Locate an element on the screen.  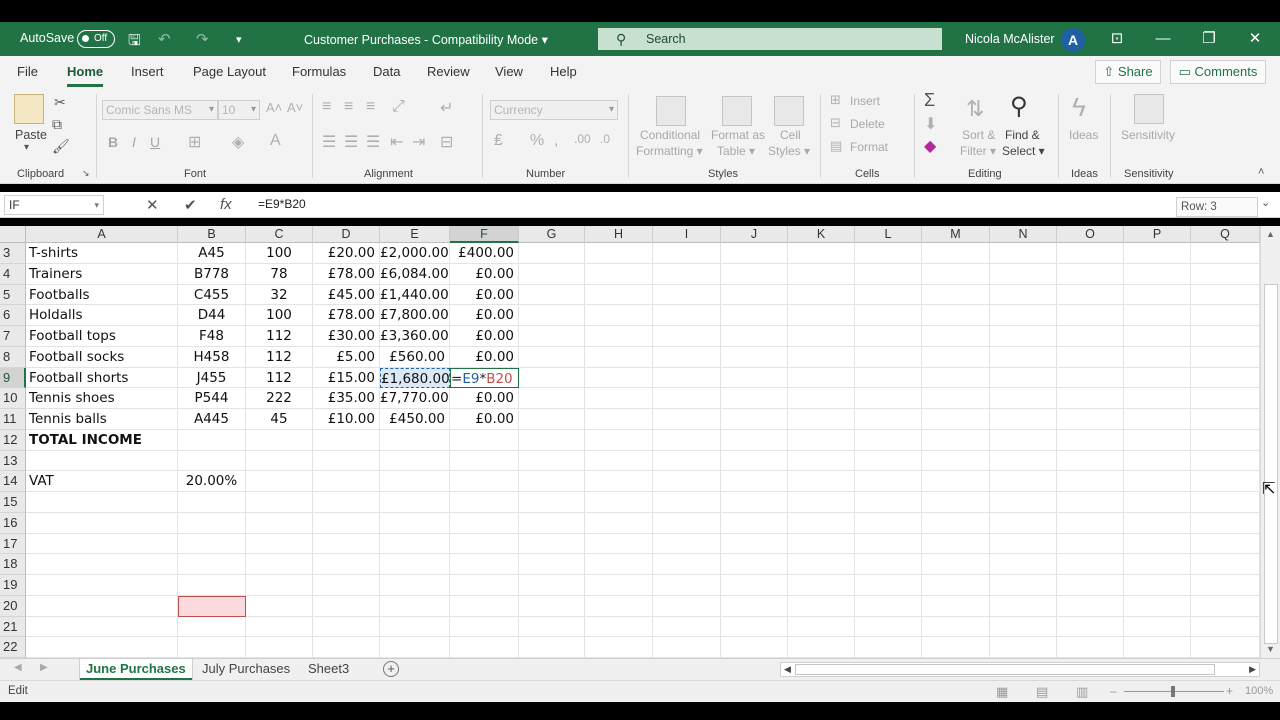
cell-f18 is located at coordinates (484, 564).